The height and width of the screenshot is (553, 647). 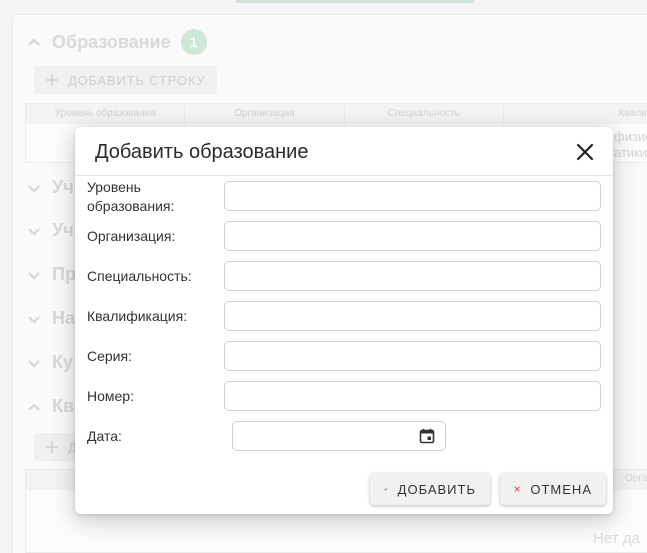 What do you see at coordinates (62, 362) in the screenshot?
I see `section-title: Ку` at bounding box center [62, 362].